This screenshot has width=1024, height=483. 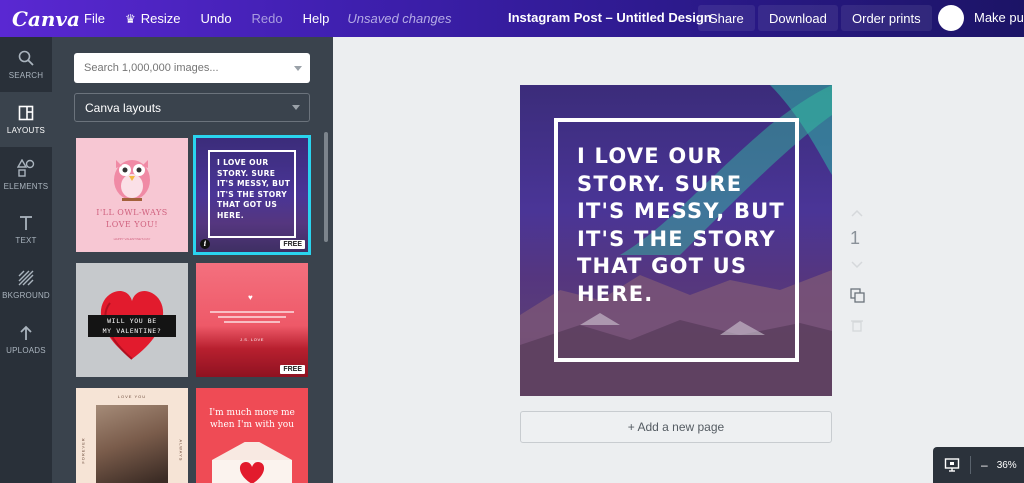 I want to click on much-more-line2: when I'm with you, so click(x=252, y=425).